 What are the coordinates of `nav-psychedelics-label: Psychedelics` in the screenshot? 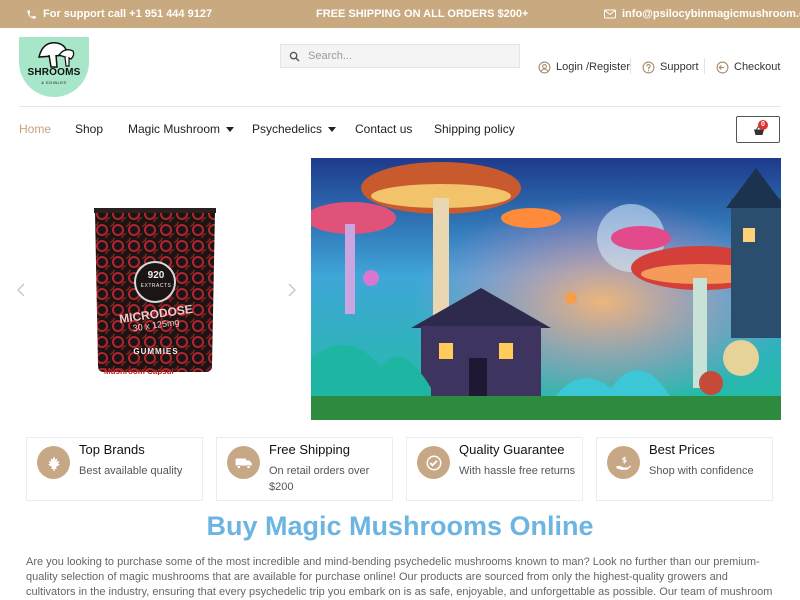 It's located at (287, 129).